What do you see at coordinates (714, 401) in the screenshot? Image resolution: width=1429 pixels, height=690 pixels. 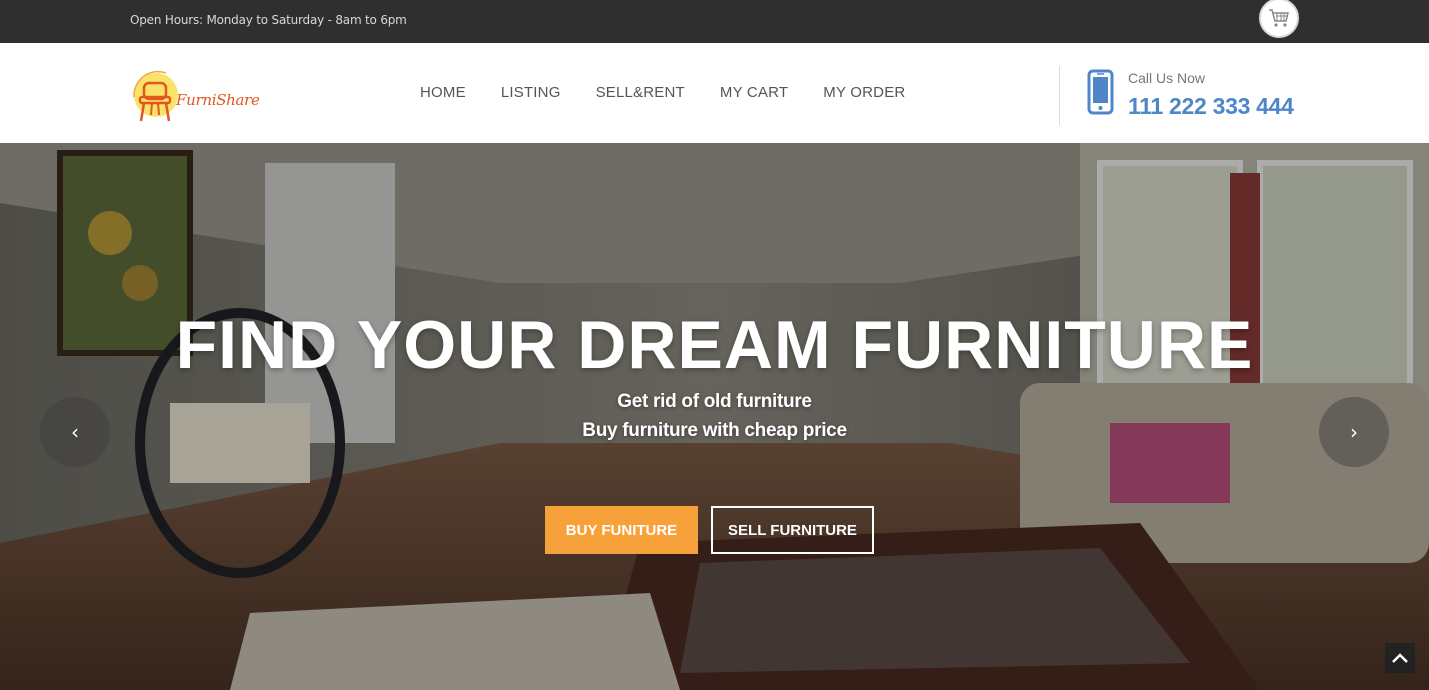 I see `hero-subtitle-line1: Get rid of old furniture` at bounding box center [714, 401].